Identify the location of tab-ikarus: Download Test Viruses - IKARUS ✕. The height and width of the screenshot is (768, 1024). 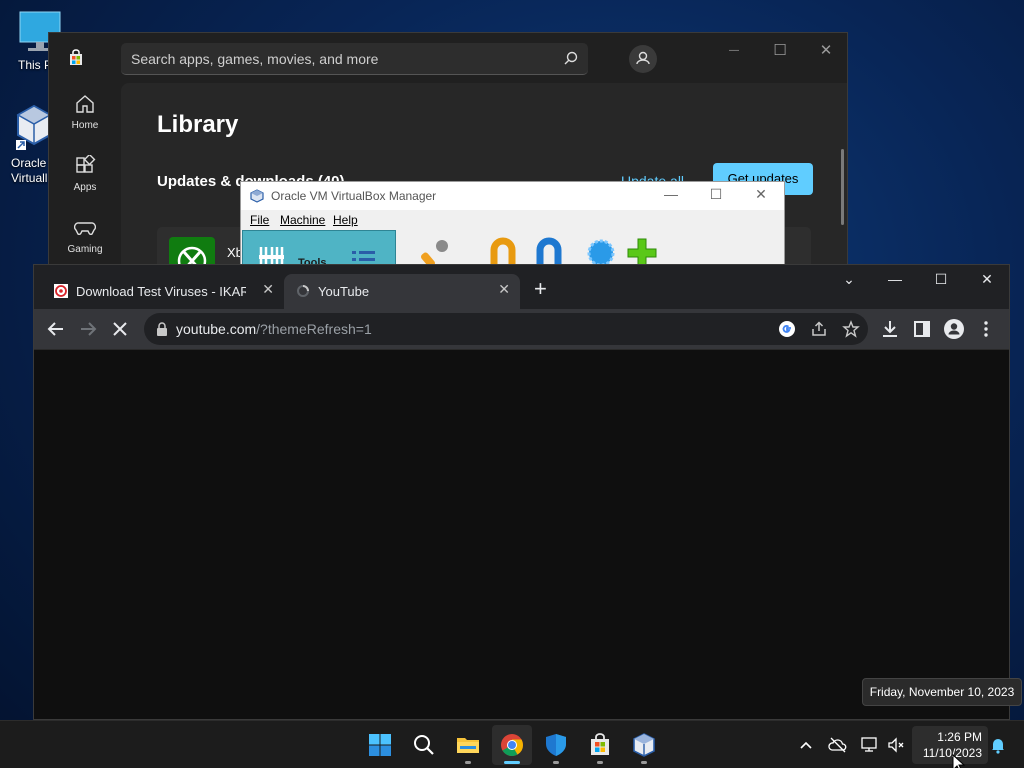
(163, 291).